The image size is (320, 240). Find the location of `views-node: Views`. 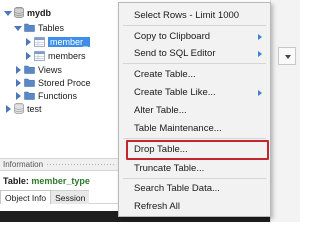

views-node: Views is located at coordinates (38, 69).